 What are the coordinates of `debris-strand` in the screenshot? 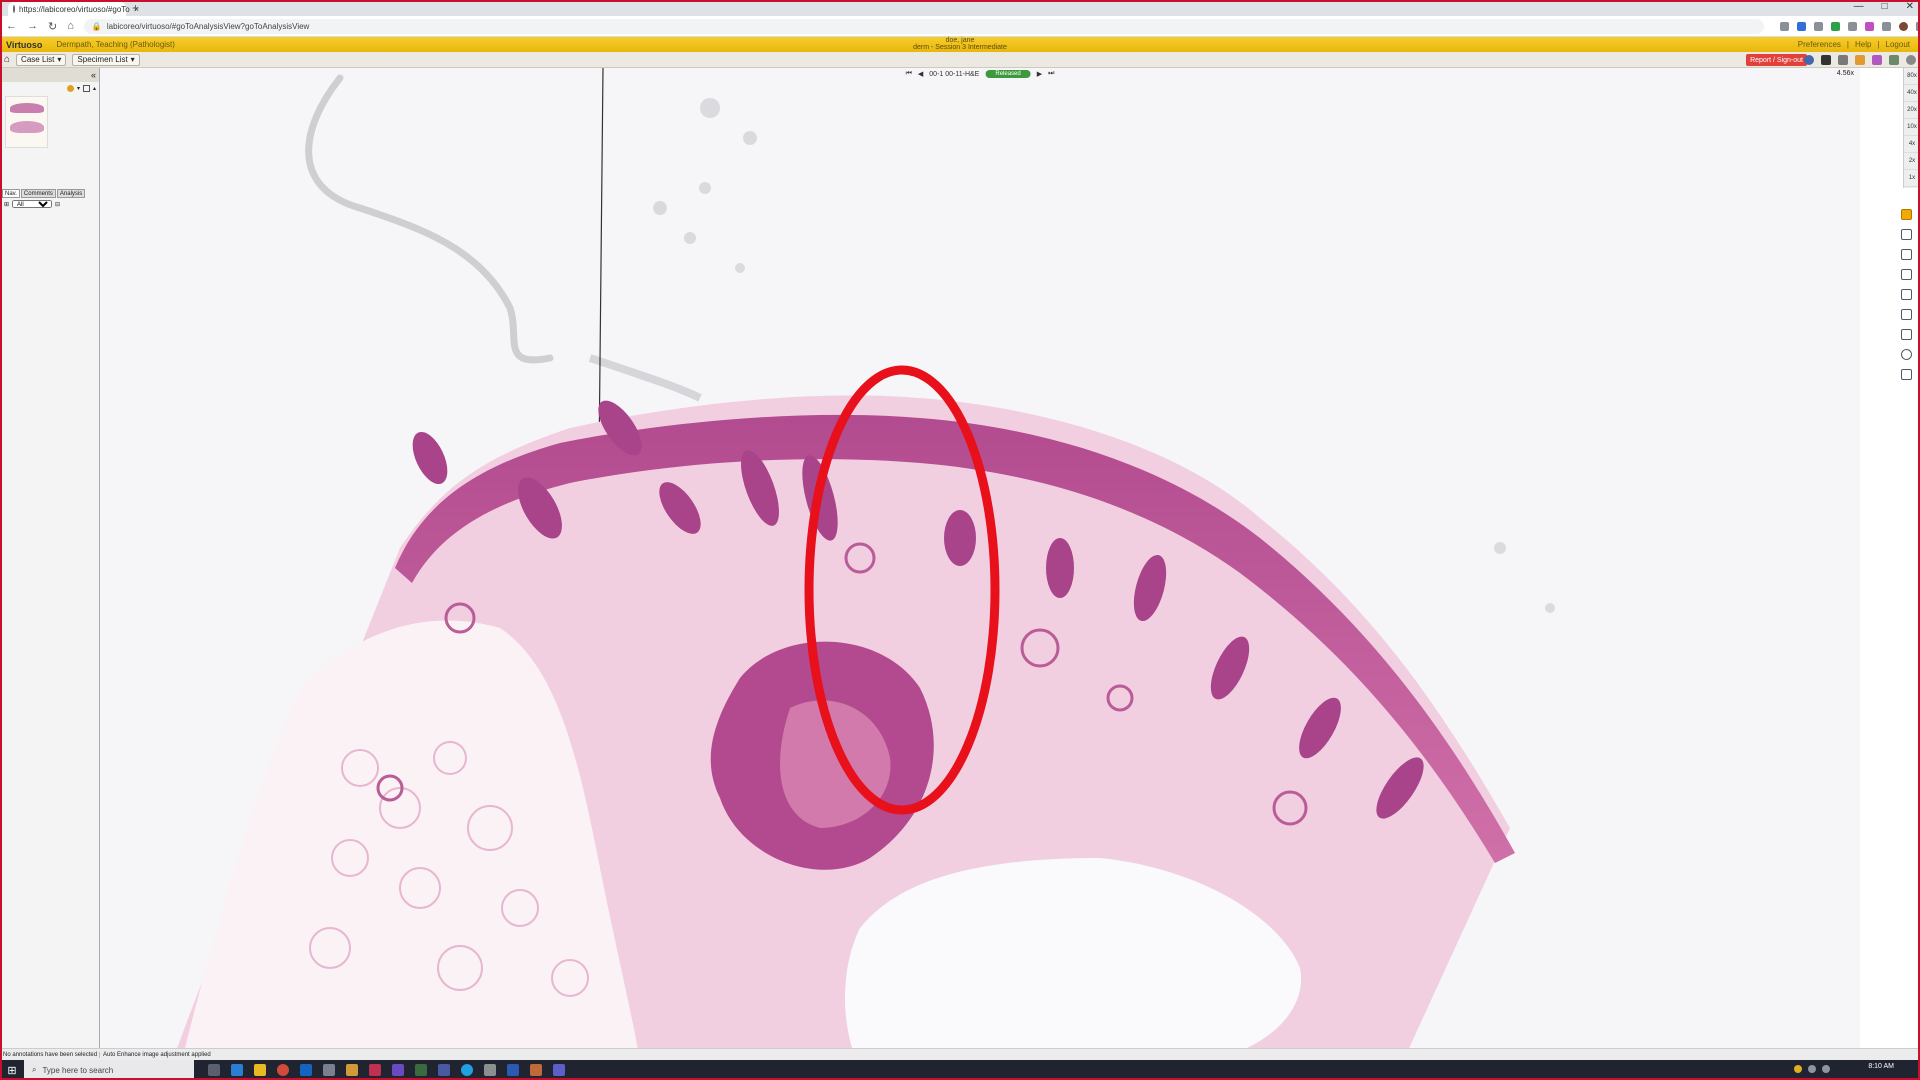 It's located at (645, 378).